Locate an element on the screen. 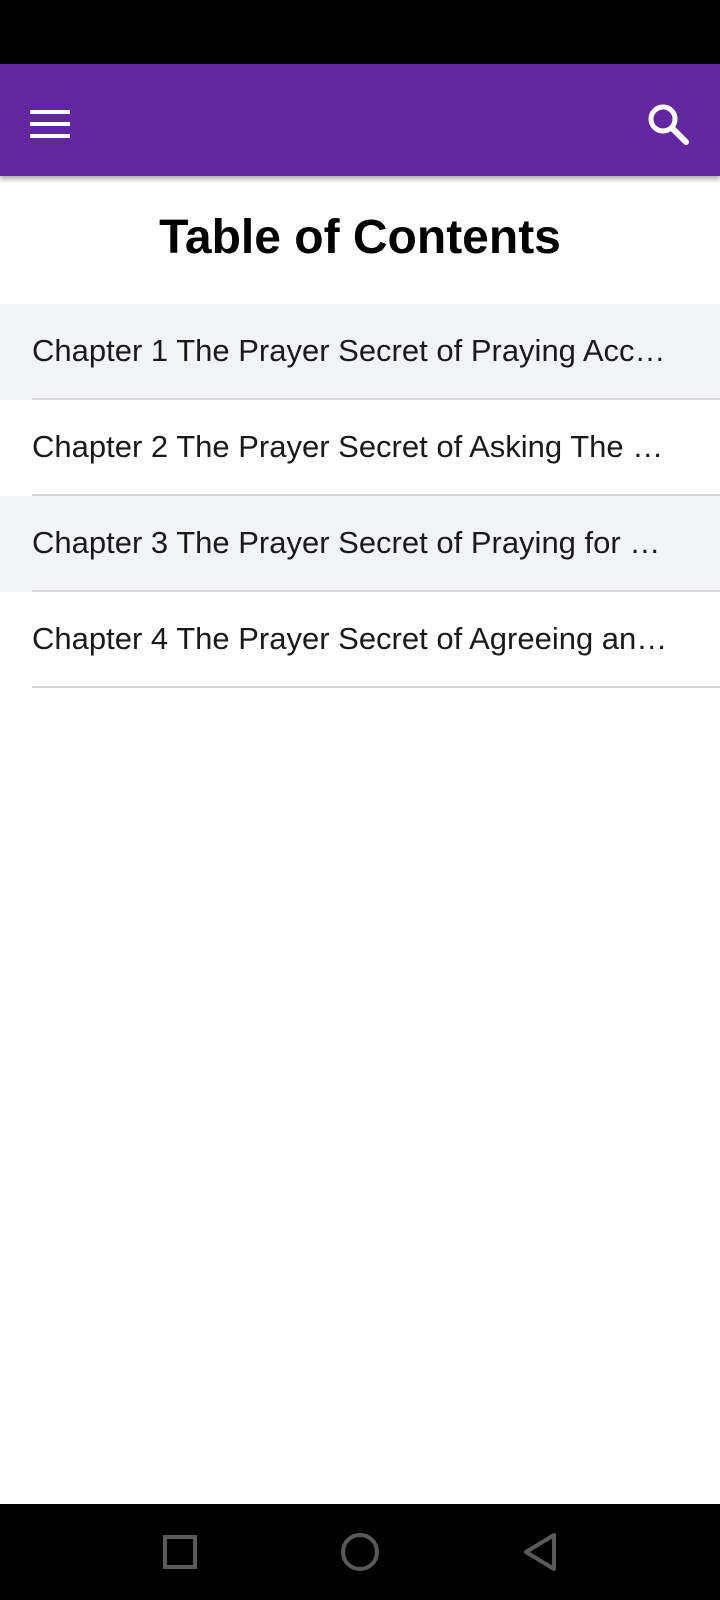  menu-button is located at coordinates (50, 124).